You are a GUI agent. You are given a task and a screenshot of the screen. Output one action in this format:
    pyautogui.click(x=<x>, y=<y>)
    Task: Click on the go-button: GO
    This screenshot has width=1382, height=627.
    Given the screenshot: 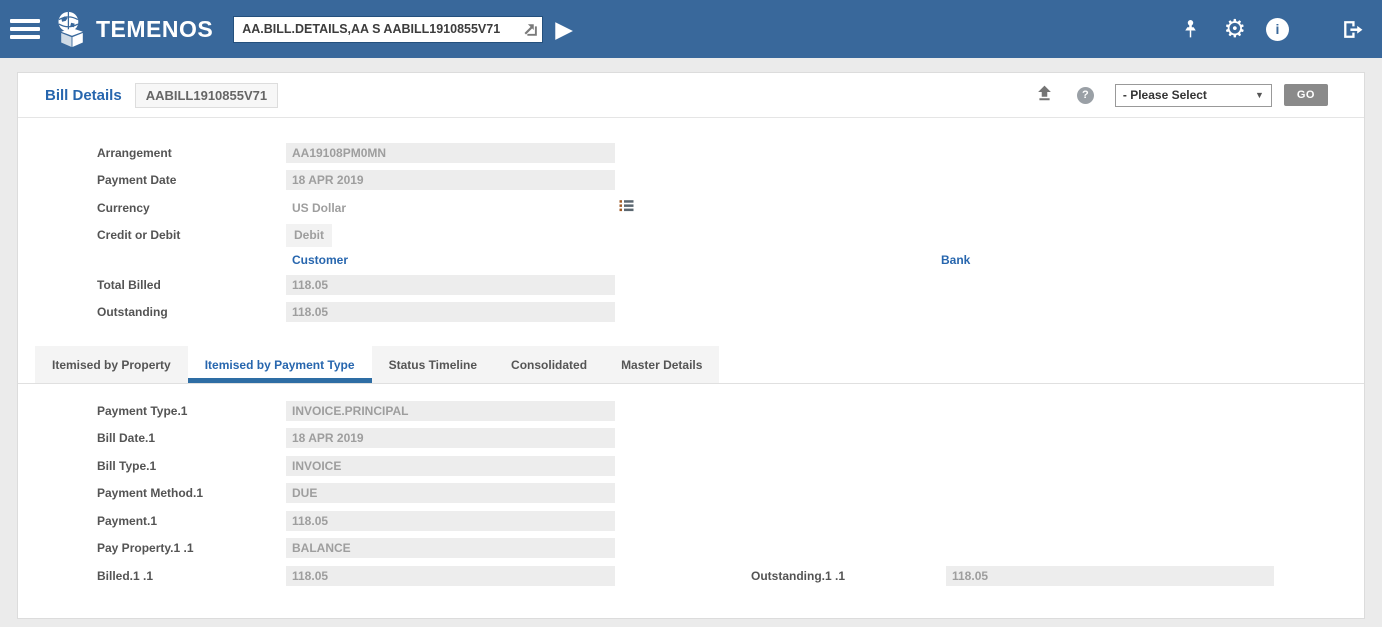 What is the action you would take?
    pyautogui.click(x=1305, y=95)
    